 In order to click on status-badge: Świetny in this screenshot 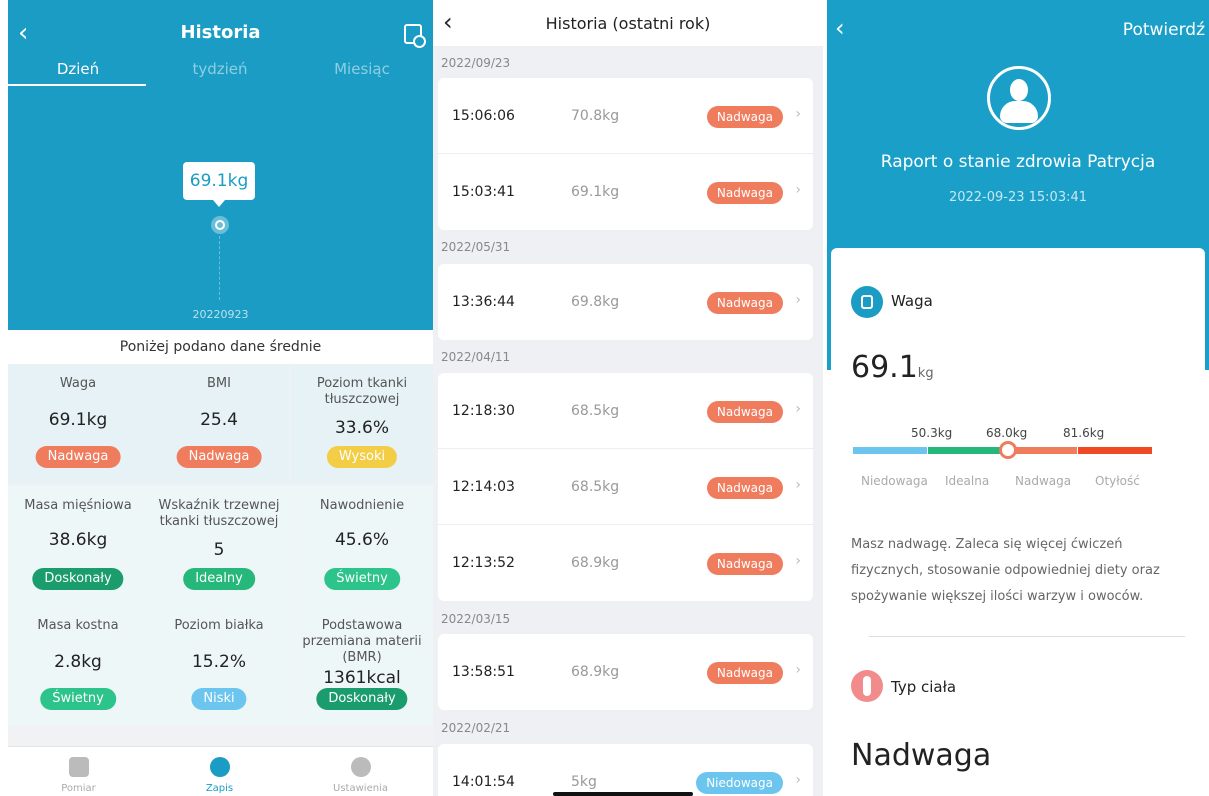, I will do `click(78, 699)`.